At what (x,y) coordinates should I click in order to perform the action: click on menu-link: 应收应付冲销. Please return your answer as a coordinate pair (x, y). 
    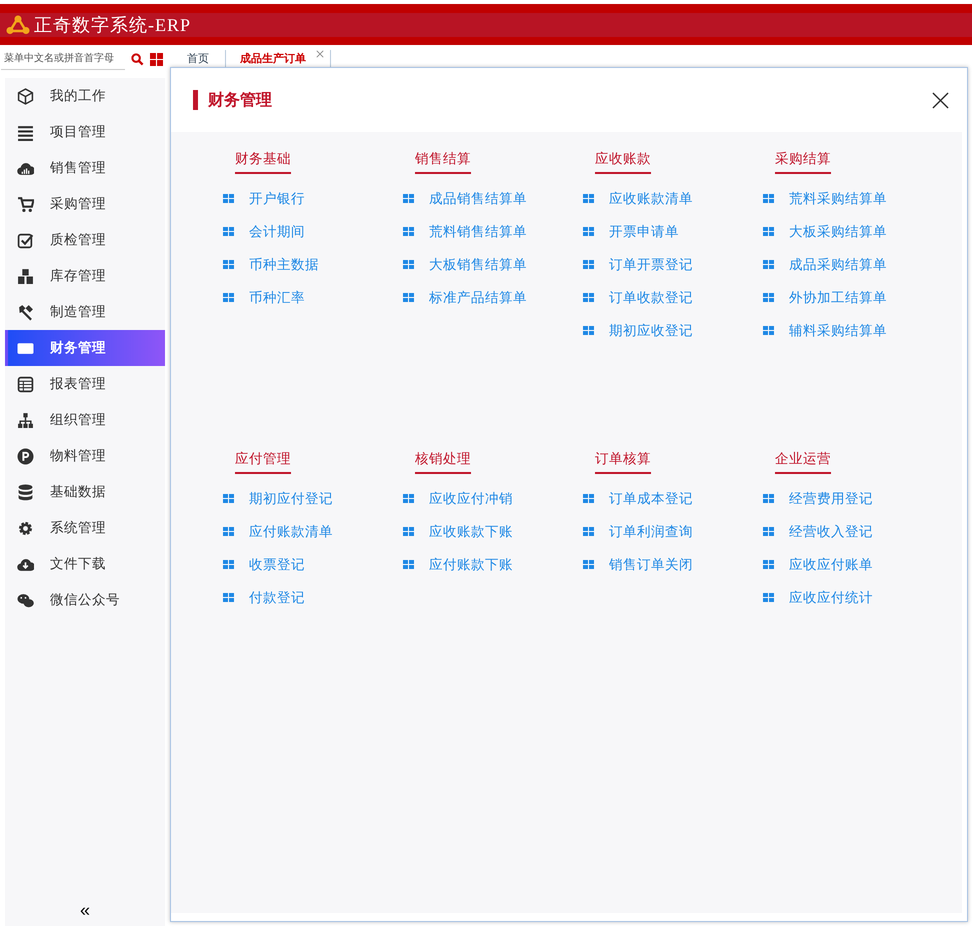
    Looking at the image, I should click on (458, 498).